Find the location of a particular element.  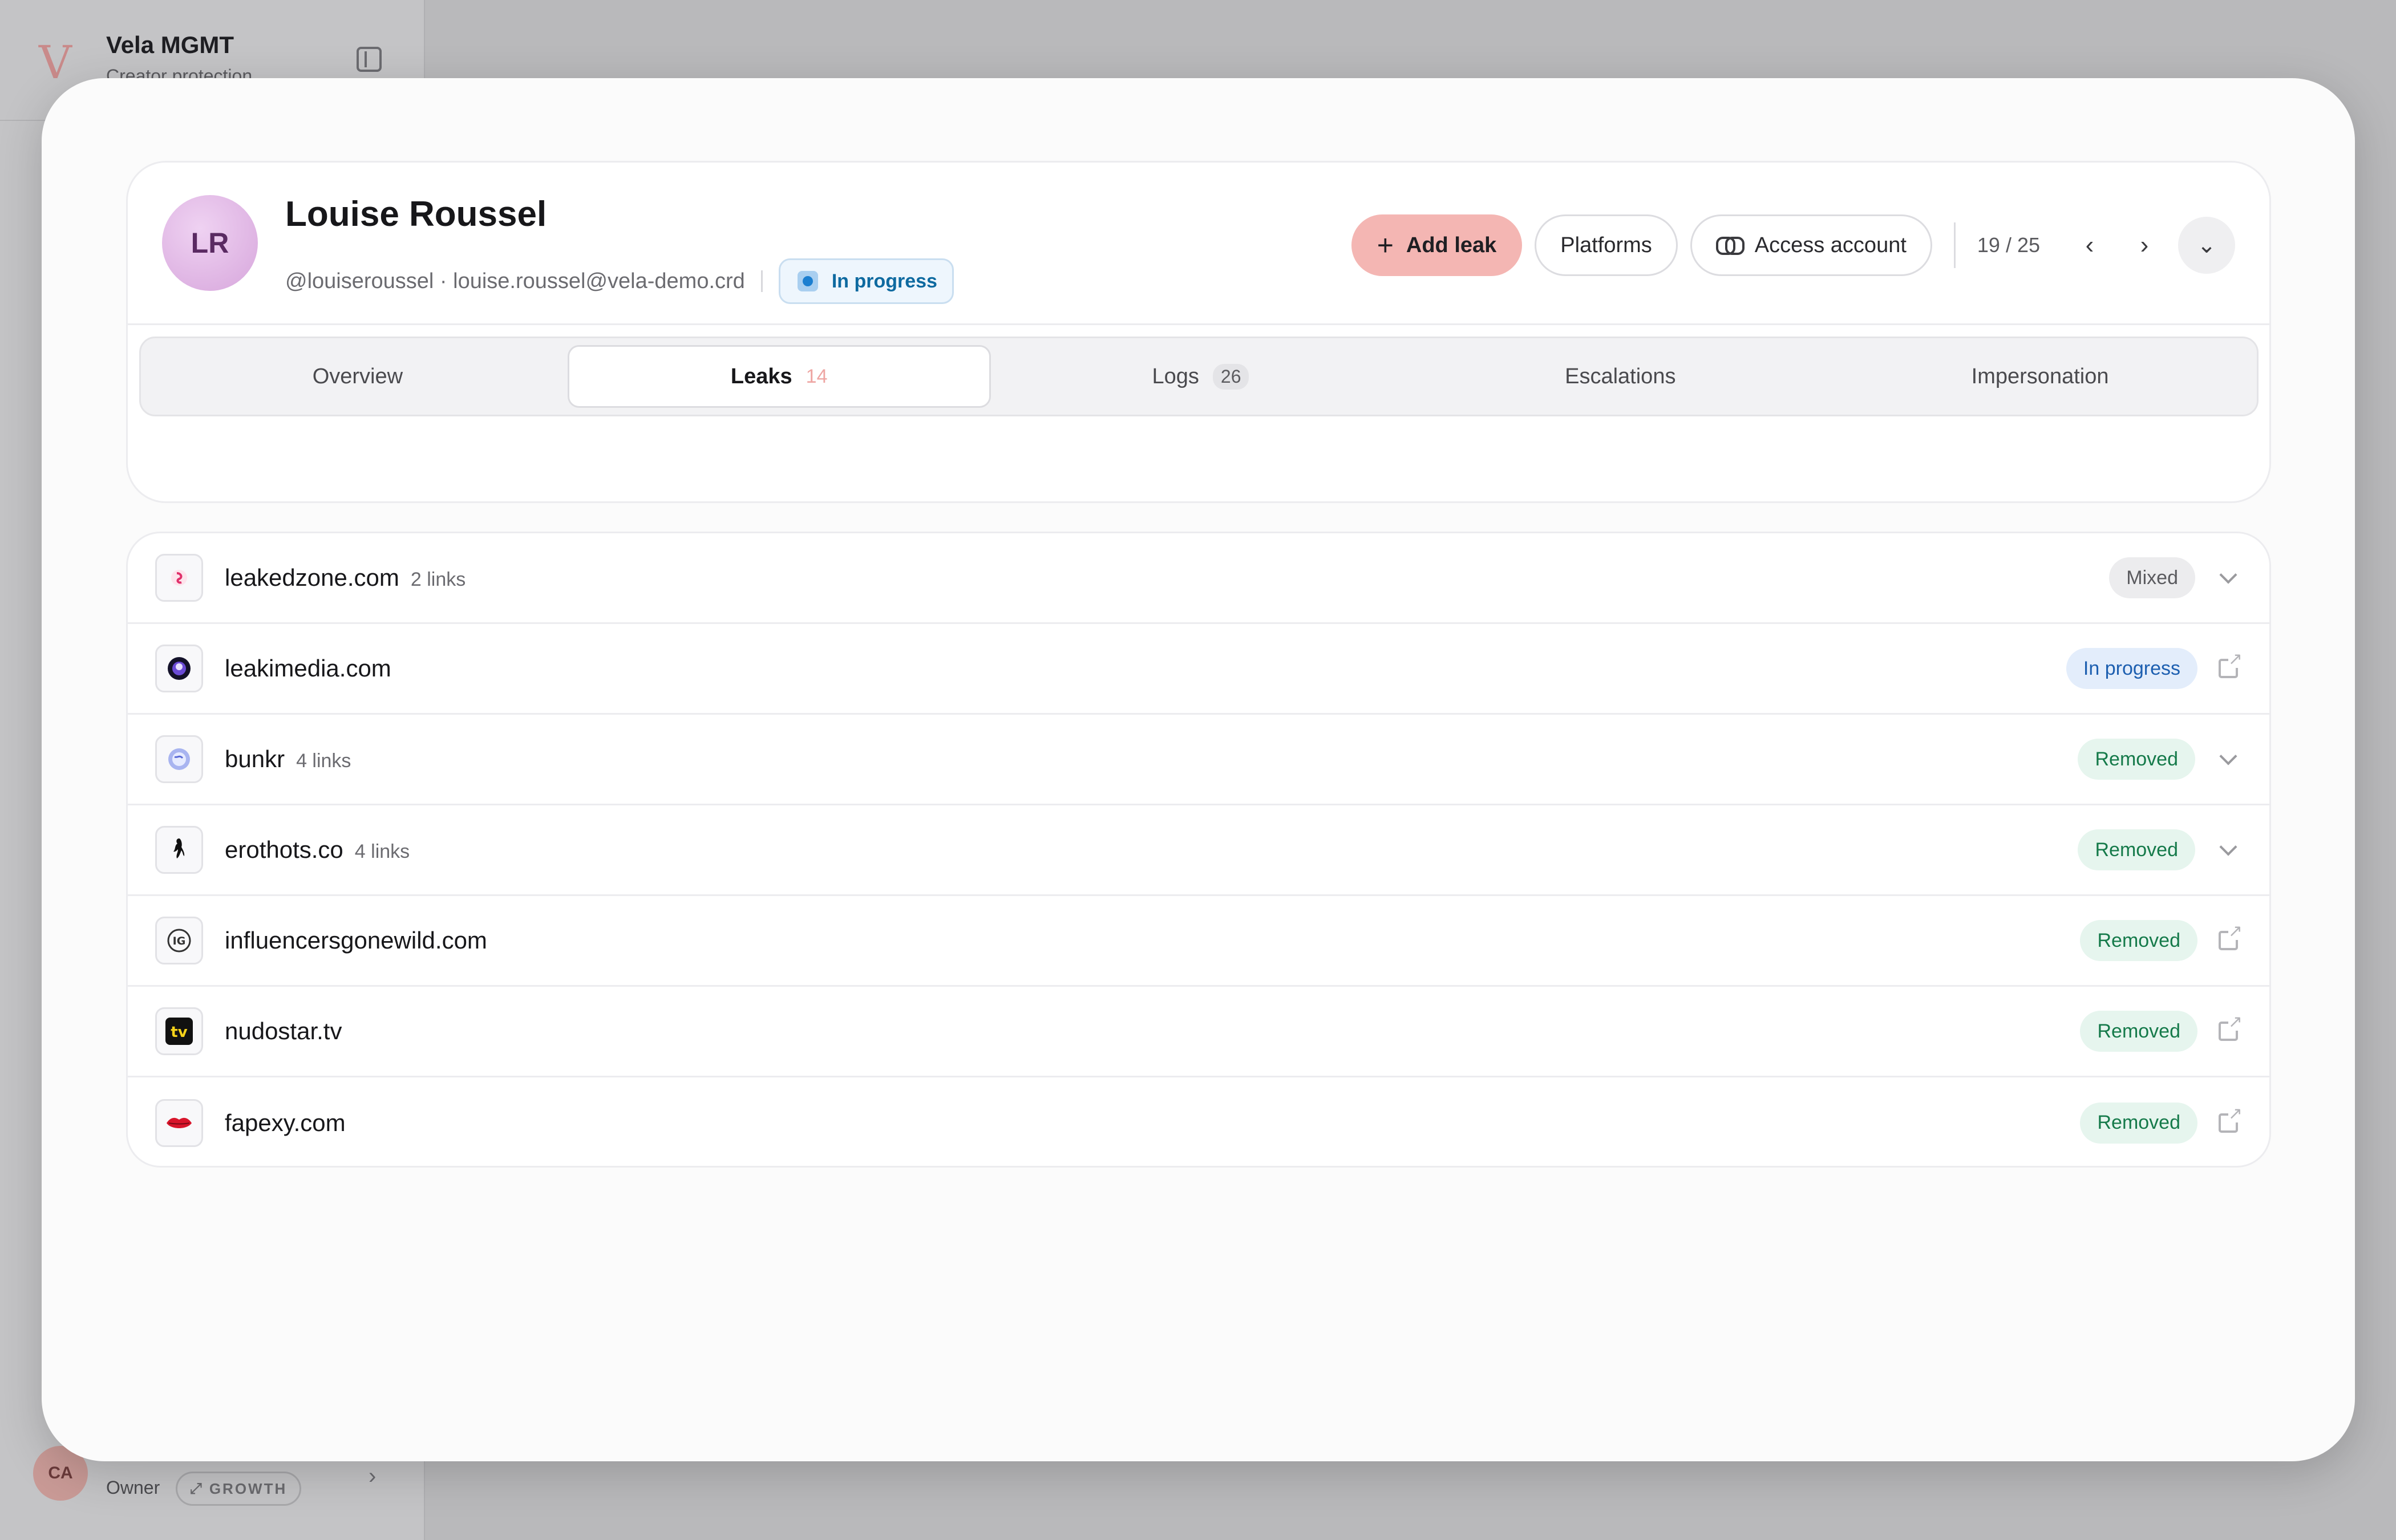

plan-badge: ⤢ GROWTH is located at coordinates (239, 1489).